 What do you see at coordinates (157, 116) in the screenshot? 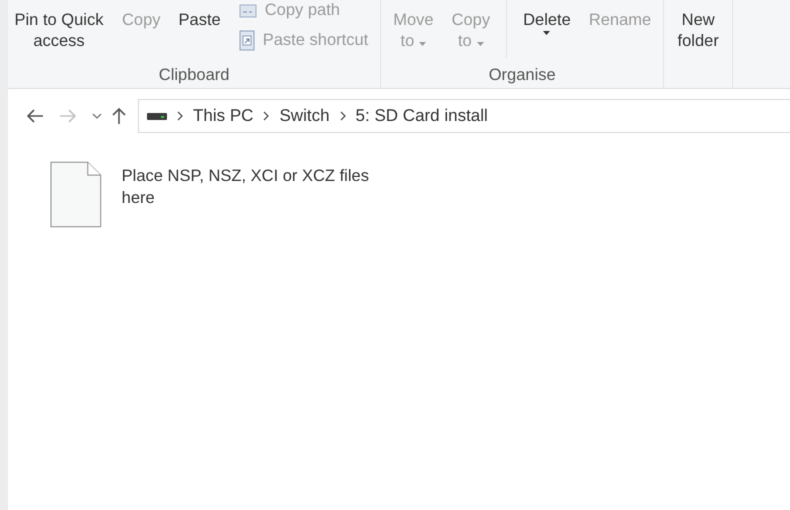
I see `drive-icon` at bounding box center [157, 116].